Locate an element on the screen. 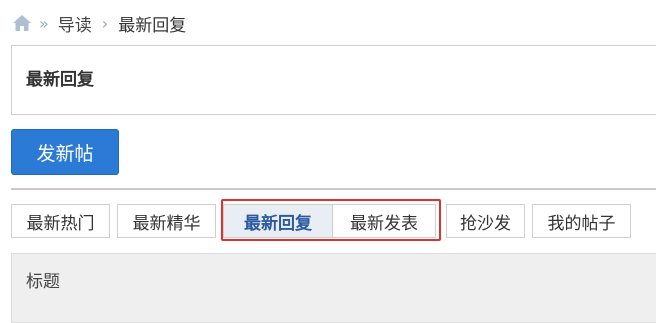  new-post-button: 发新帖 is located at coordinates (65, 152).